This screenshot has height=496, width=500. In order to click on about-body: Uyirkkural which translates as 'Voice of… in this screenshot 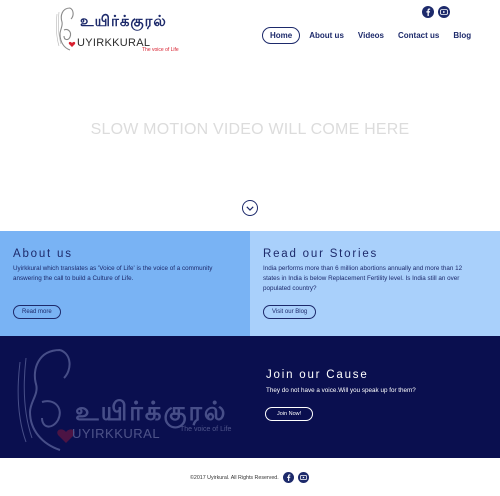, I will do `click(113, 273)`.